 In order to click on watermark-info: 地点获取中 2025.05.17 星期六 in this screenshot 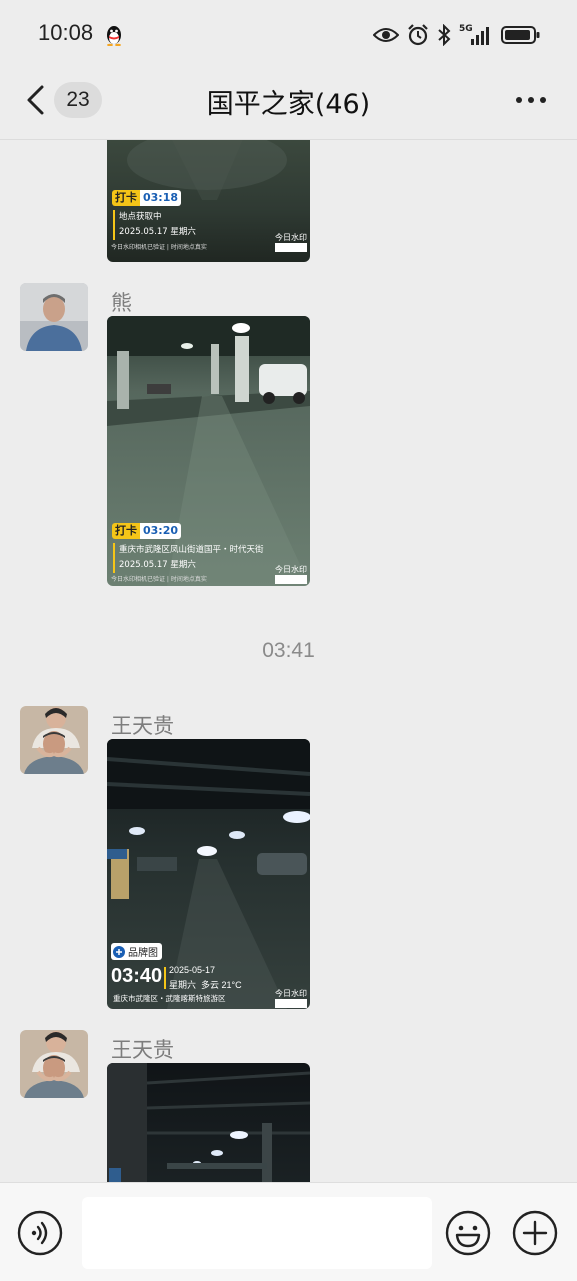, I will do `click(154, 225)`.